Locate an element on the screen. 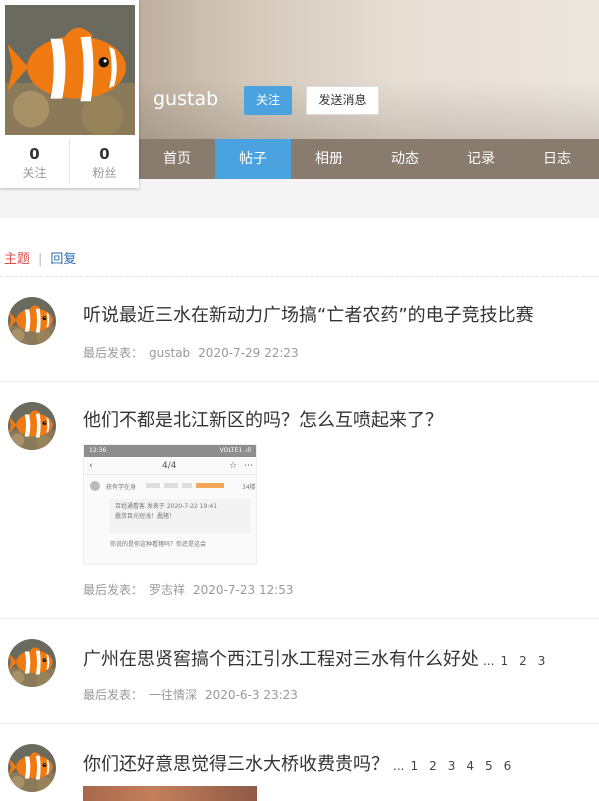  profile-nav: 首页 帖子 相册 动态 记录 日志 is located at coordinates (369, 159).